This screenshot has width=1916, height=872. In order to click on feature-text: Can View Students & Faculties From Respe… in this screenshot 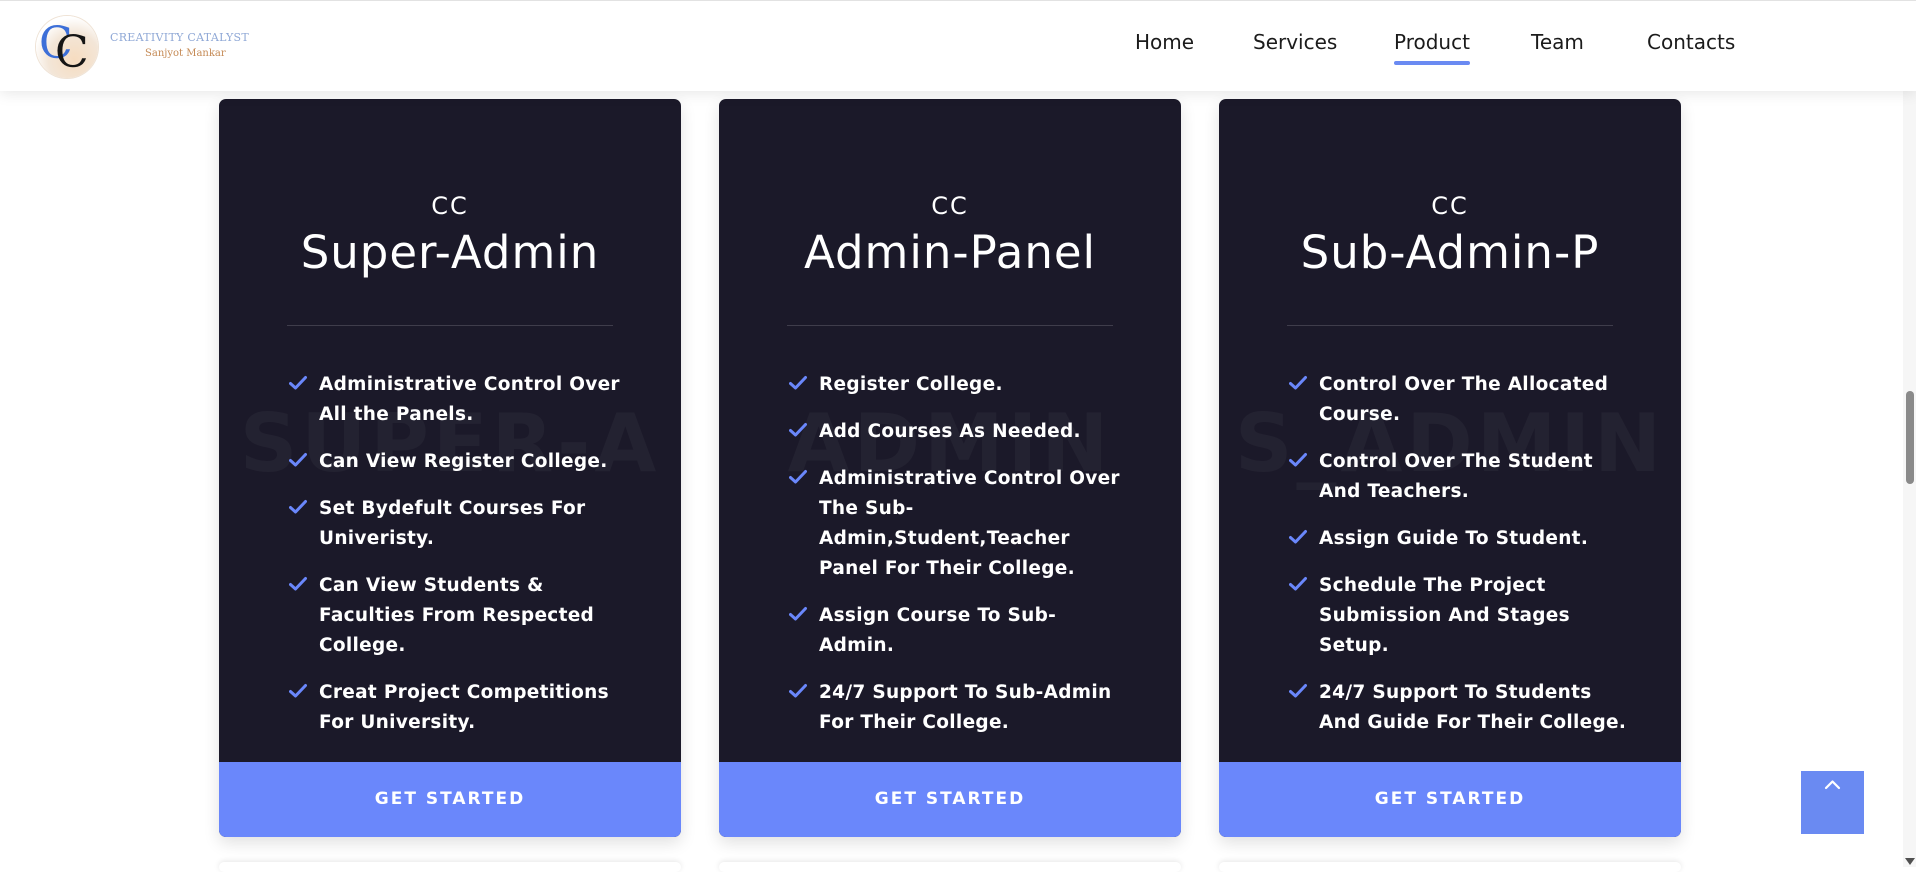, I will do `click(457, 615)`.